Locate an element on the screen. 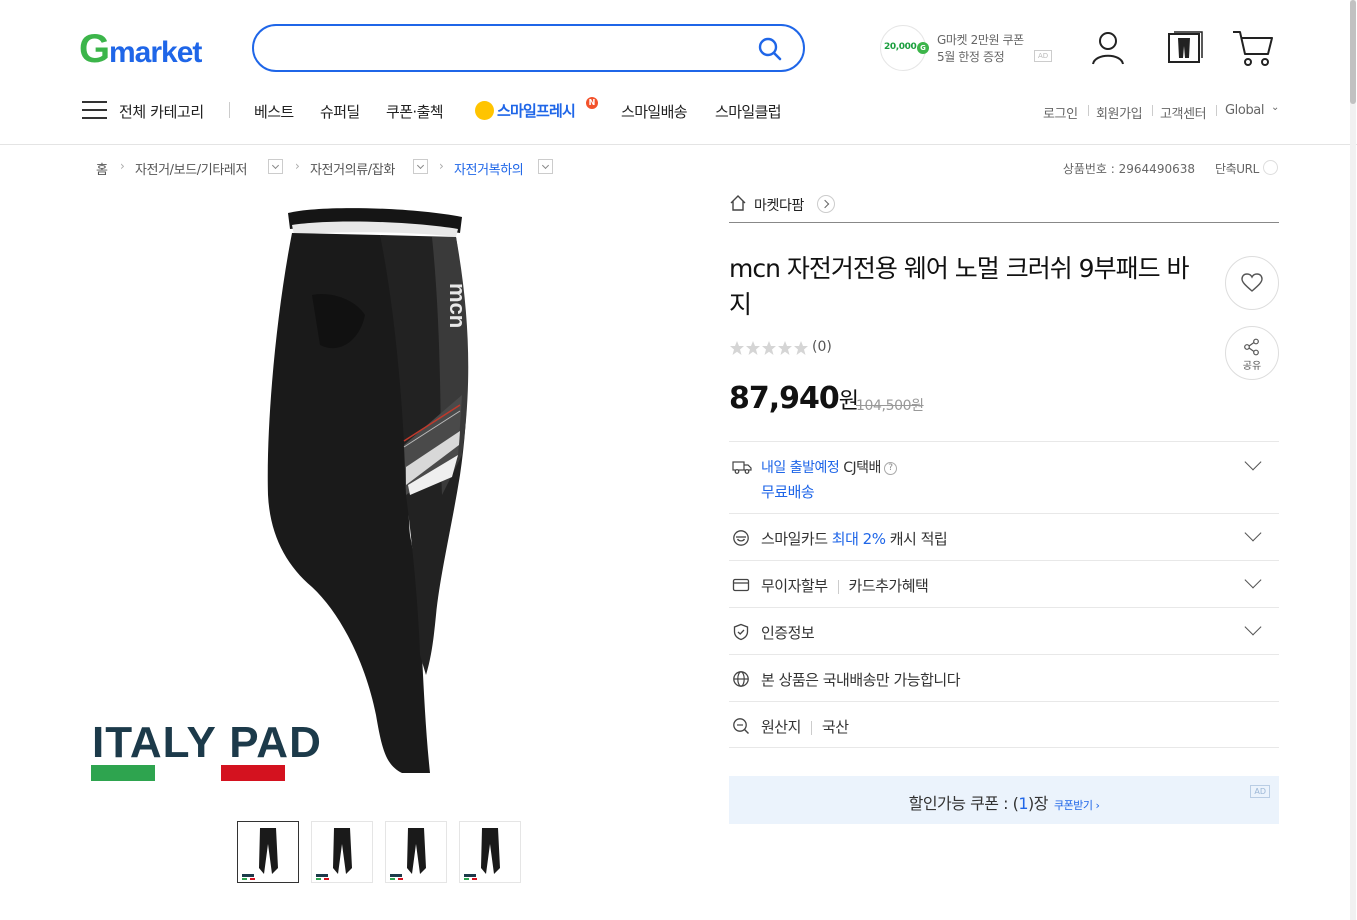  smile-face-icon is located at coordinates (484, 110).